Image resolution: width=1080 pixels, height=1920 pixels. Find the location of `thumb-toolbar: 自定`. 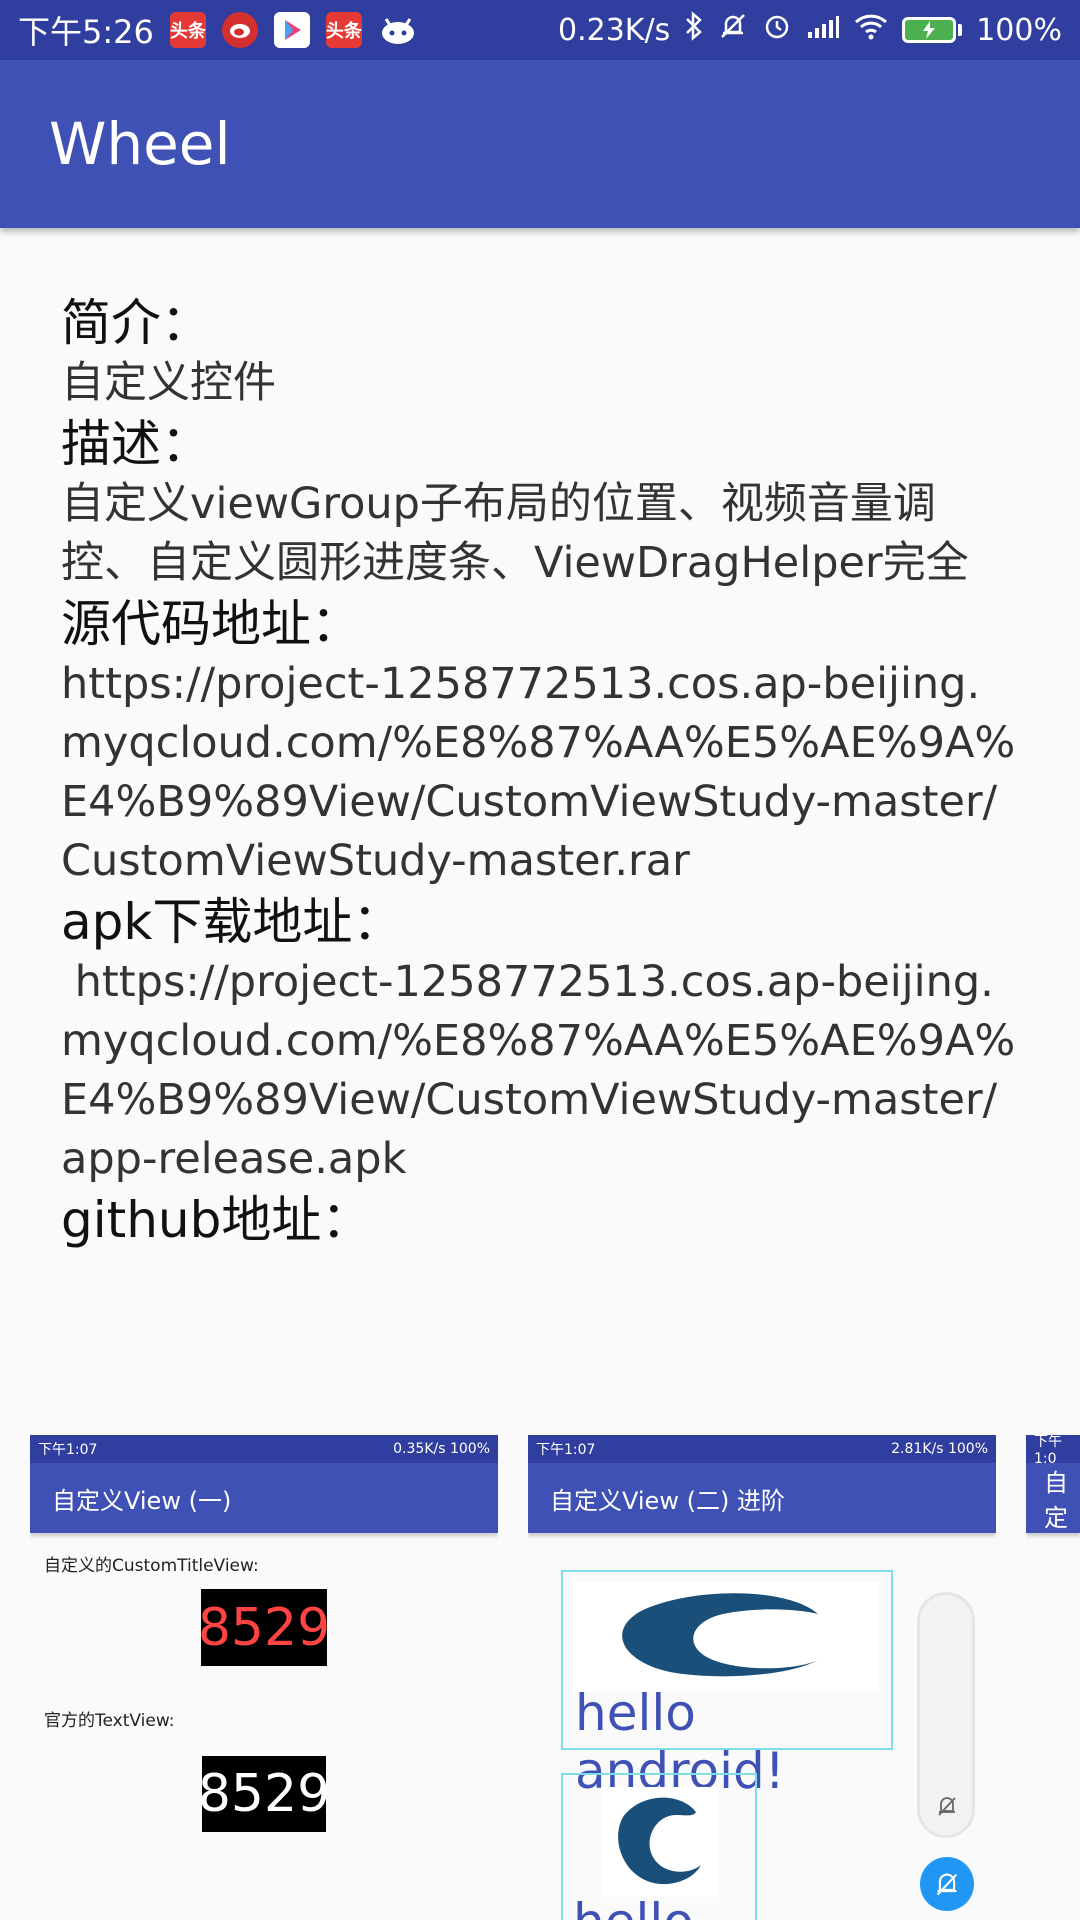

thumb-toolbar: 自定 is located at coordinates (1053, 1498).